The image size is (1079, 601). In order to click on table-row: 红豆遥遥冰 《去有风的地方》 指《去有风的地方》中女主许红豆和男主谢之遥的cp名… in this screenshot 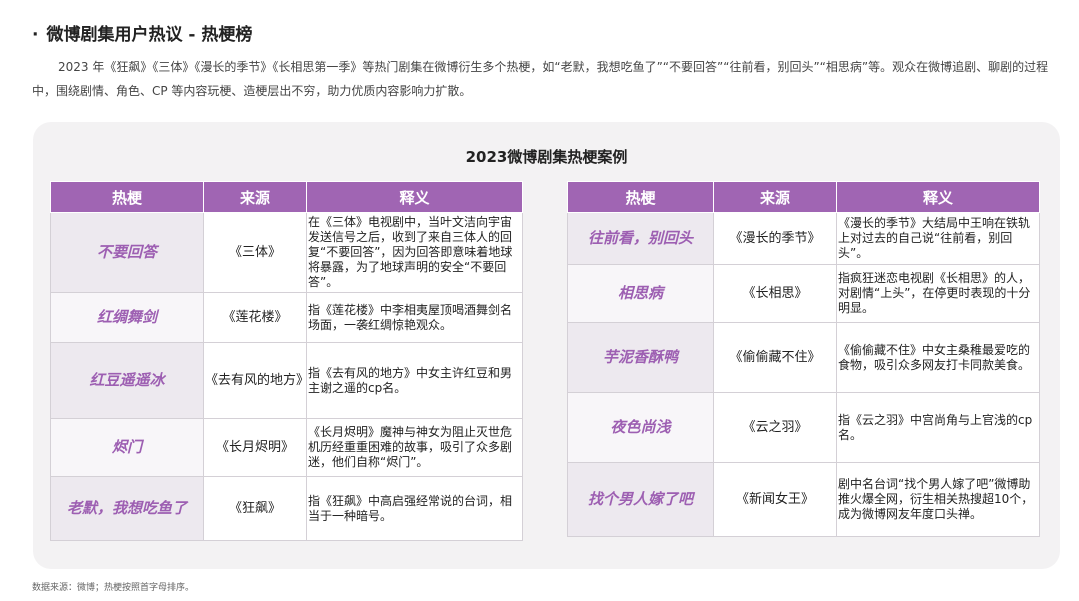, I will do `click(286, 380)`.